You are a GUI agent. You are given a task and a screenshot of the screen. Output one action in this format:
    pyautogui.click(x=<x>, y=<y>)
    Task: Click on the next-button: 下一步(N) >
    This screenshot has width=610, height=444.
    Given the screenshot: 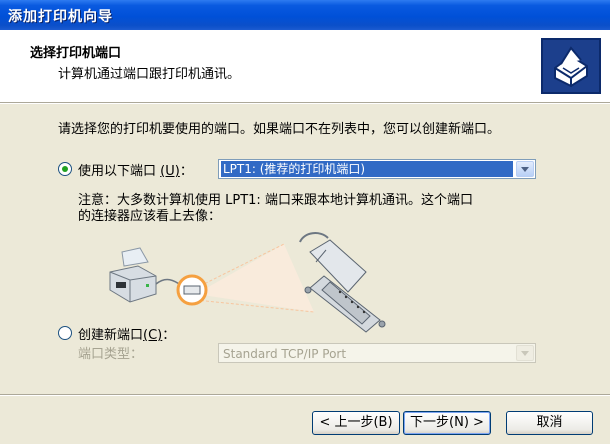 What is the action you would take?
    pyautogui.click(x=447, y=423)
    